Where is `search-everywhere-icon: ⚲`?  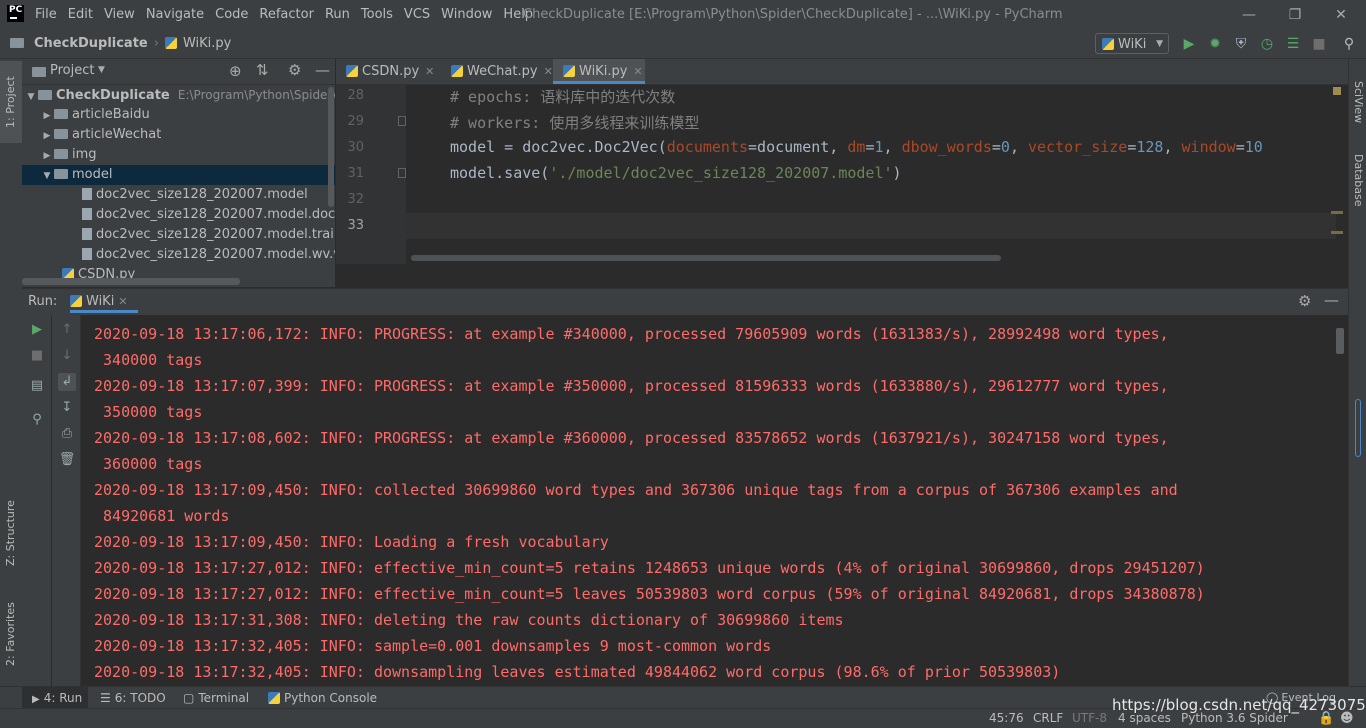
search-everywhere-icon: ⚲ is located at coordinates (1349, 44).